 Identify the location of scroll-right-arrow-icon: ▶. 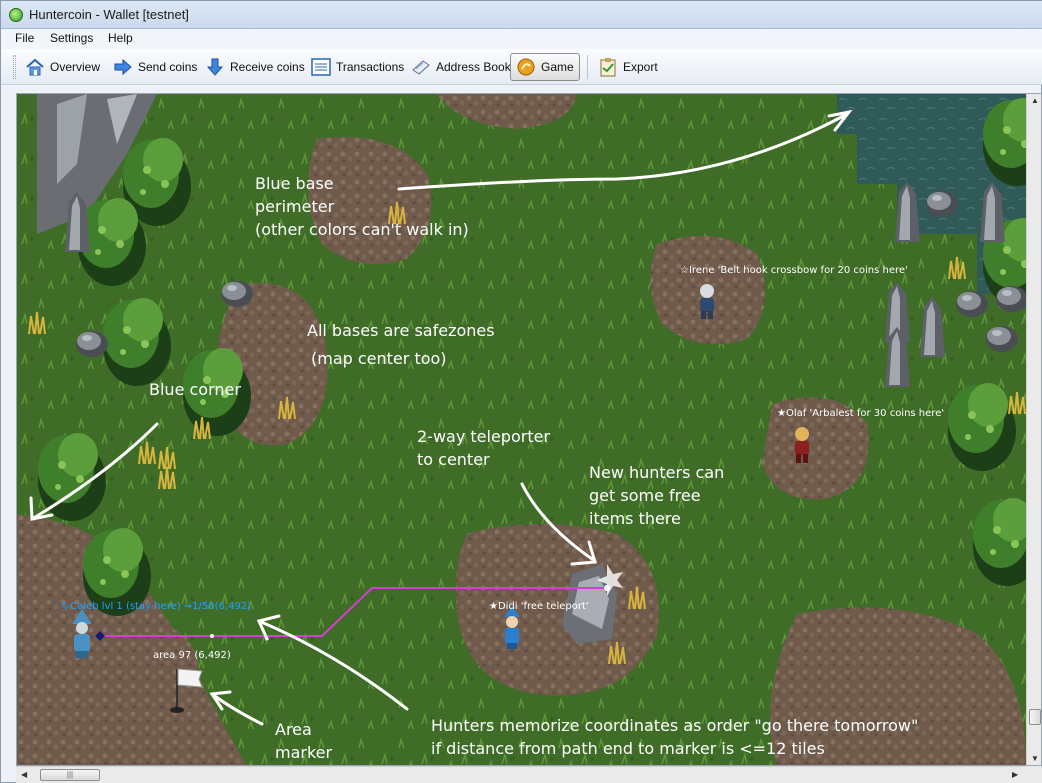
(1015, 774).